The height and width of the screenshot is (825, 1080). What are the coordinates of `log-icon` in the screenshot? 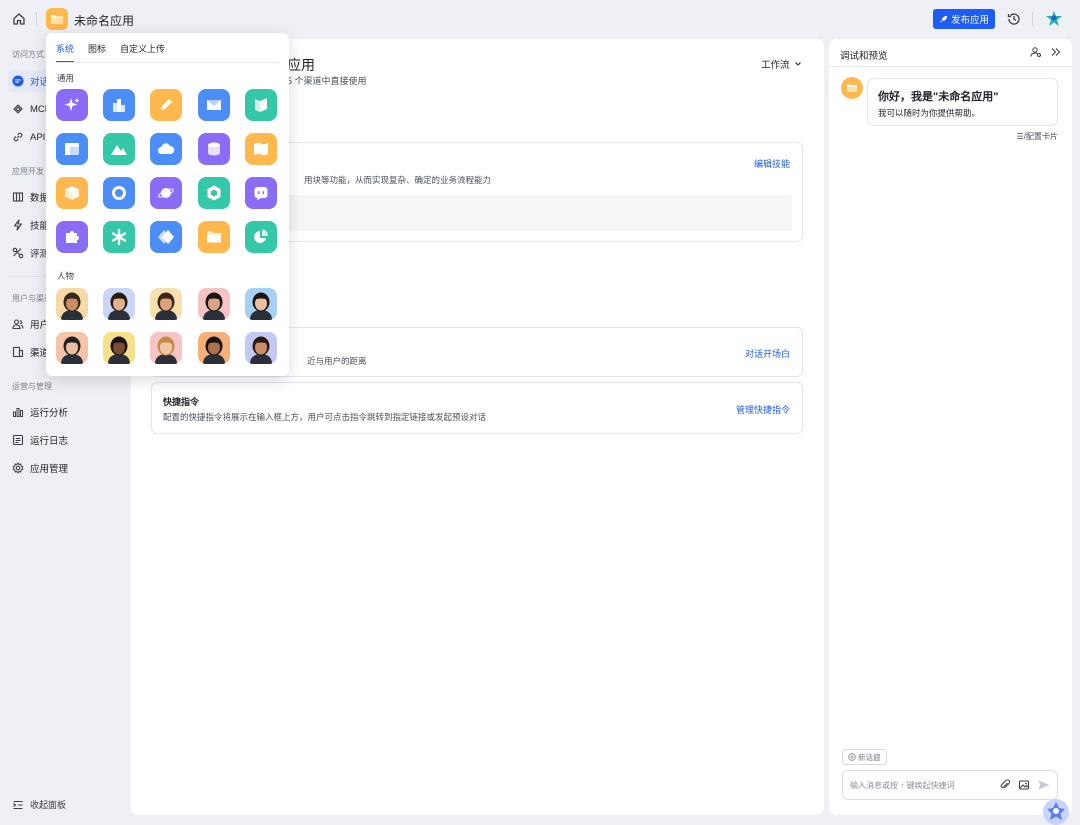 It's located at (18, 440).